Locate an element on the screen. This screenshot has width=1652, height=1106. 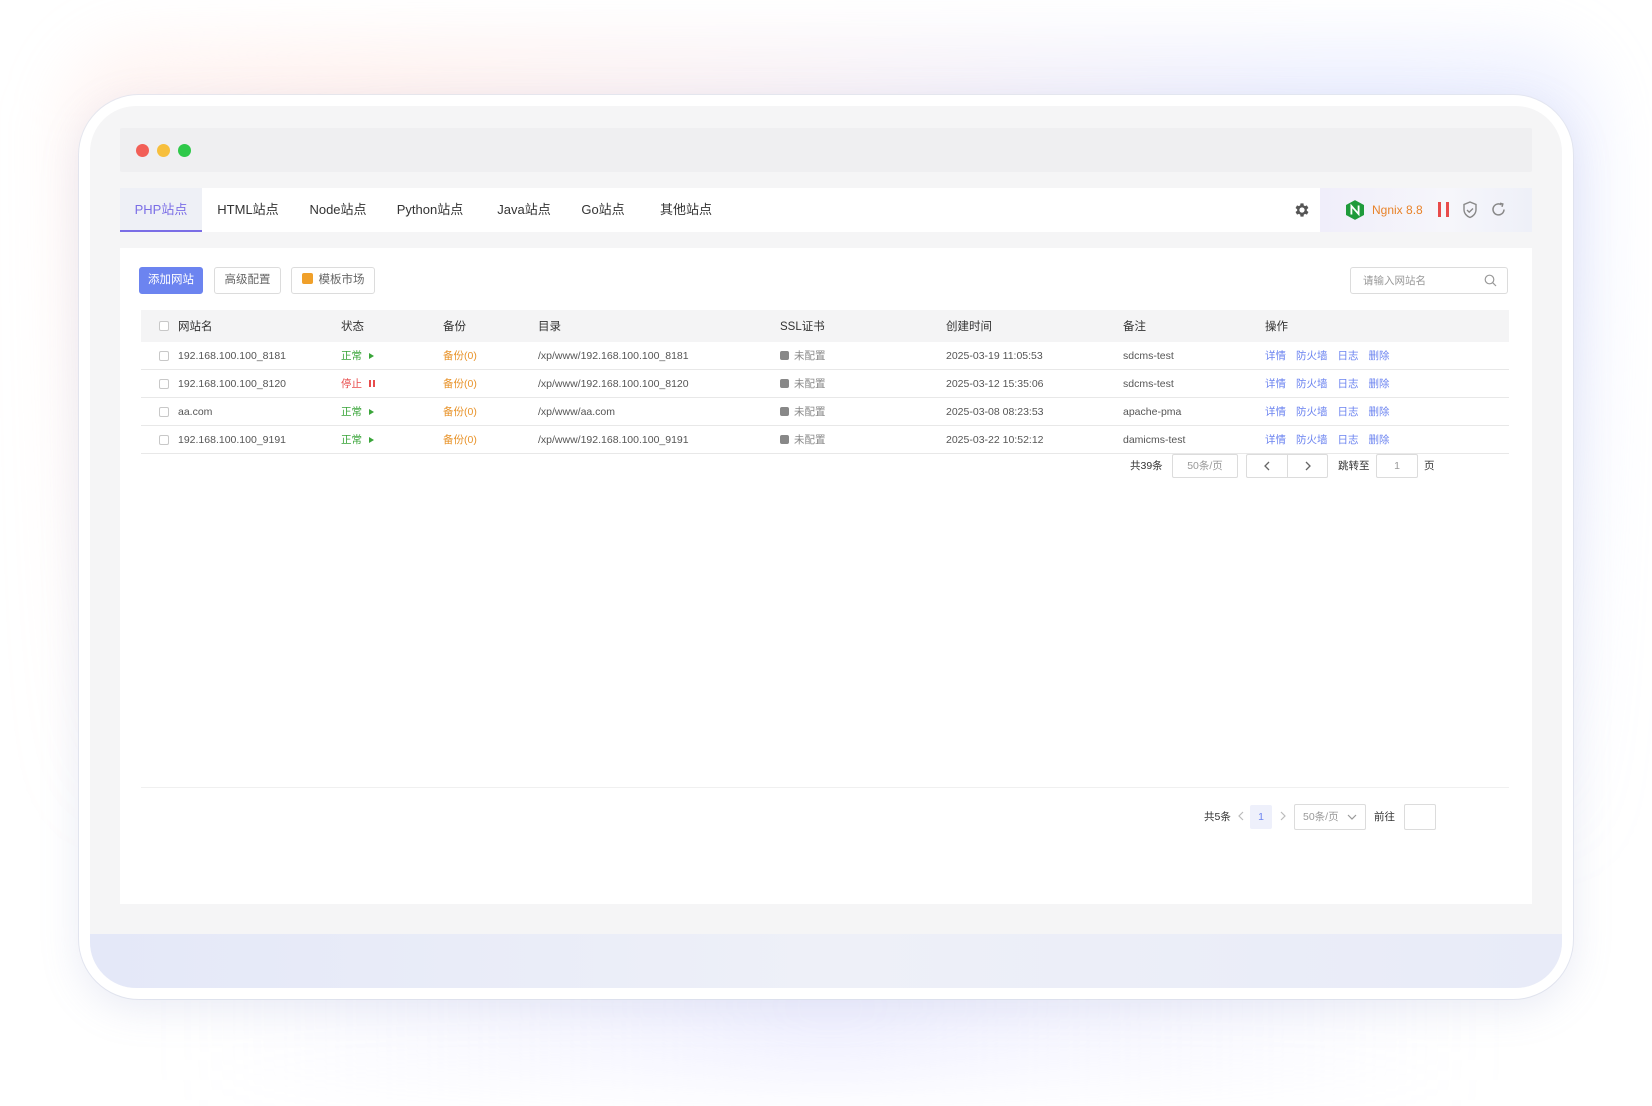
tab-node: Node站点 is located at coordinates (338, 210).